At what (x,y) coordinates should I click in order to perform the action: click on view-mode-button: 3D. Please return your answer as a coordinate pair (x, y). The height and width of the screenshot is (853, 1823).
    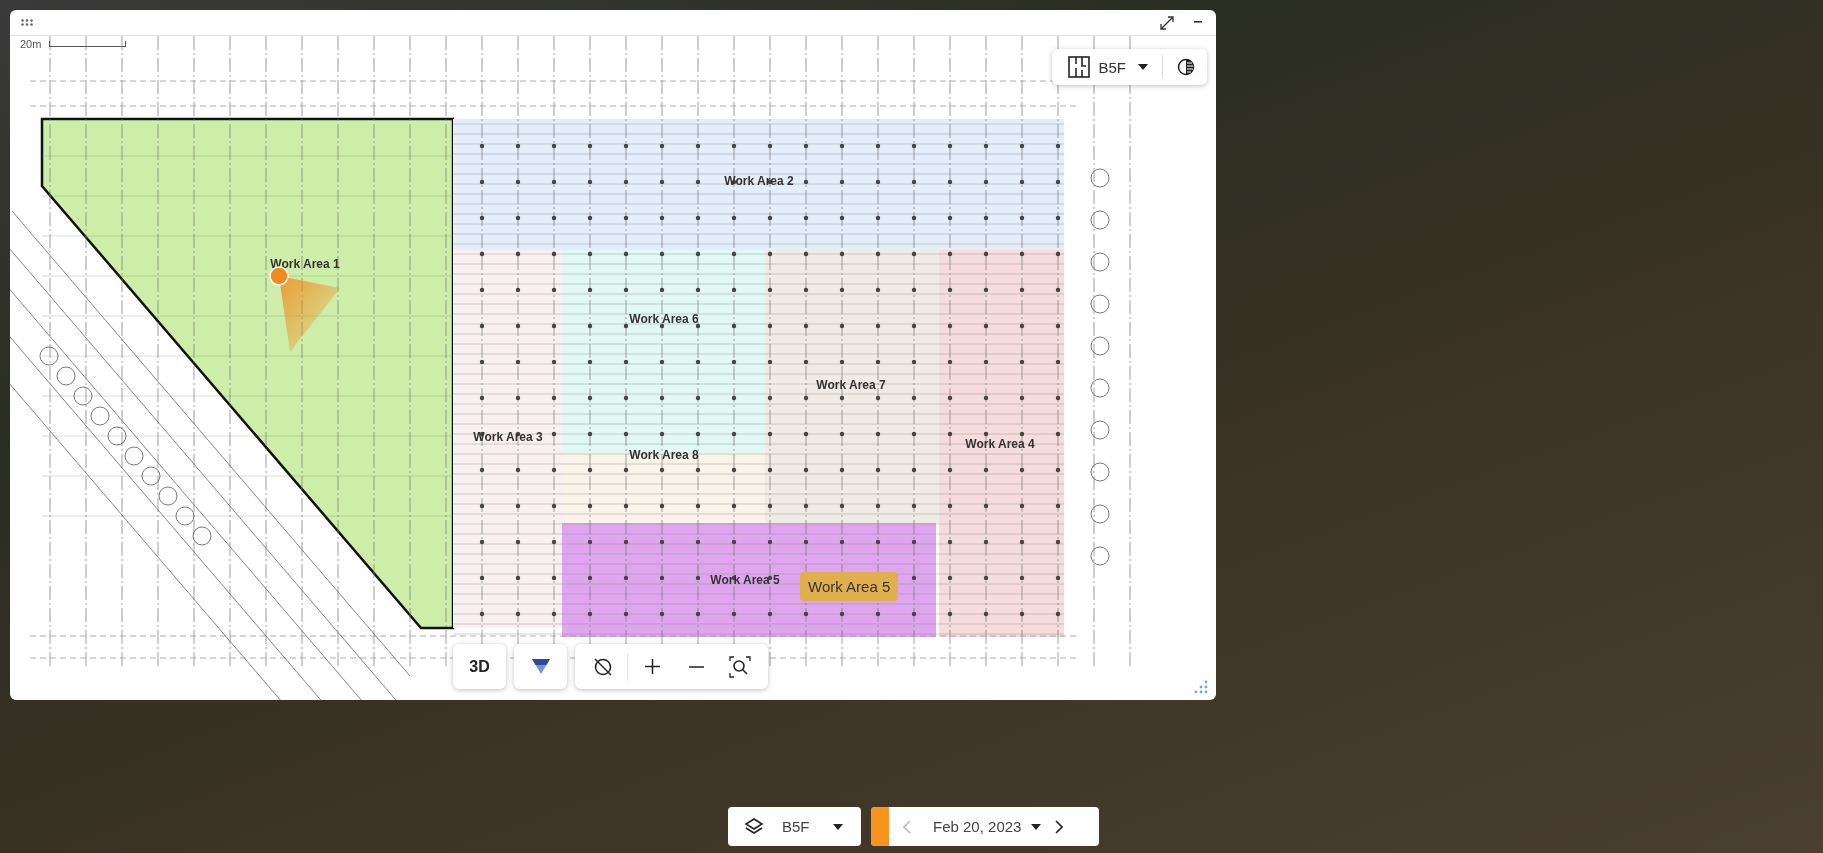
    Looking at the image, I should click on (479, 666).